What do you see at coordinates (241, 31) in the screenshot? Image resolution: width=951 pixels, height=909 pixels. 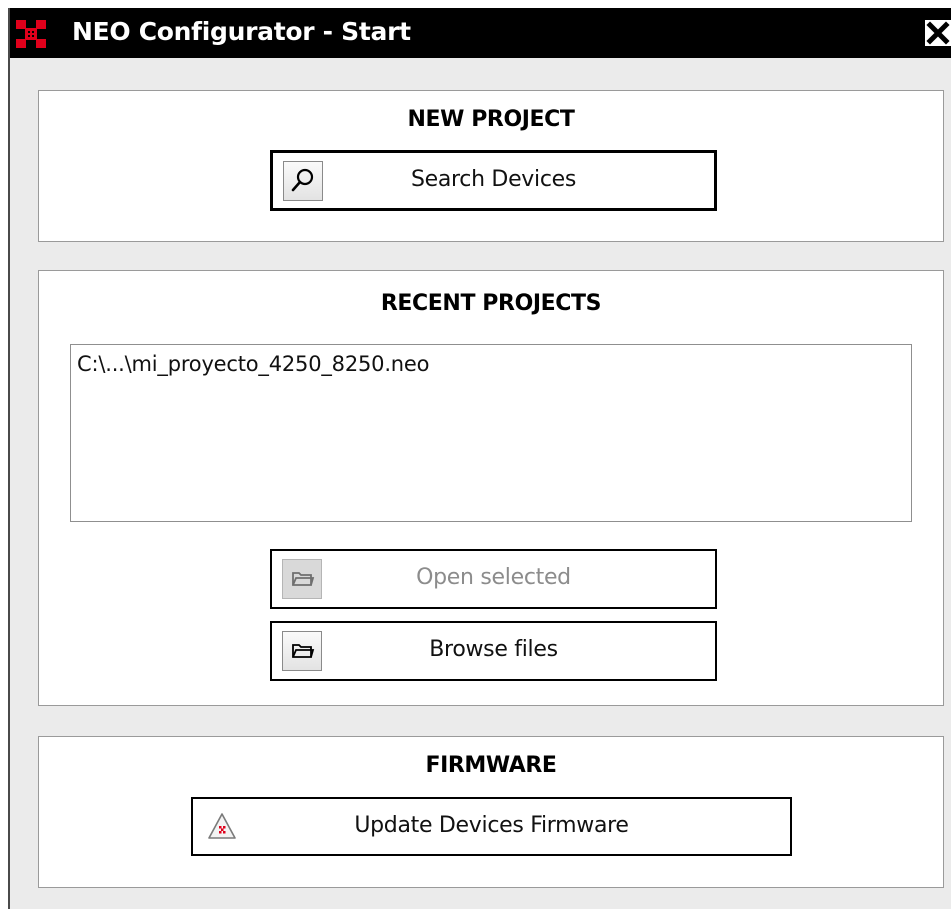 I see `window-title: NEO Configurator - Start` at bounding box center [241, 31].